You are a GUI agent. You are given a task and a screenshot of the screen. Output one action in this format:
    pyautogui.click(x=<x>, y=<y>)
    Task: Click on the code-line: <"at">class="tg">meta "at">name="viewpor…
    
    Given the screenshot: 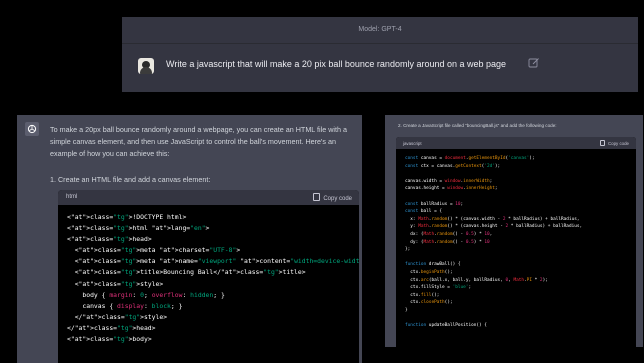 What is the action you would take?
    pyautogui.click(x=213, y=261)
    